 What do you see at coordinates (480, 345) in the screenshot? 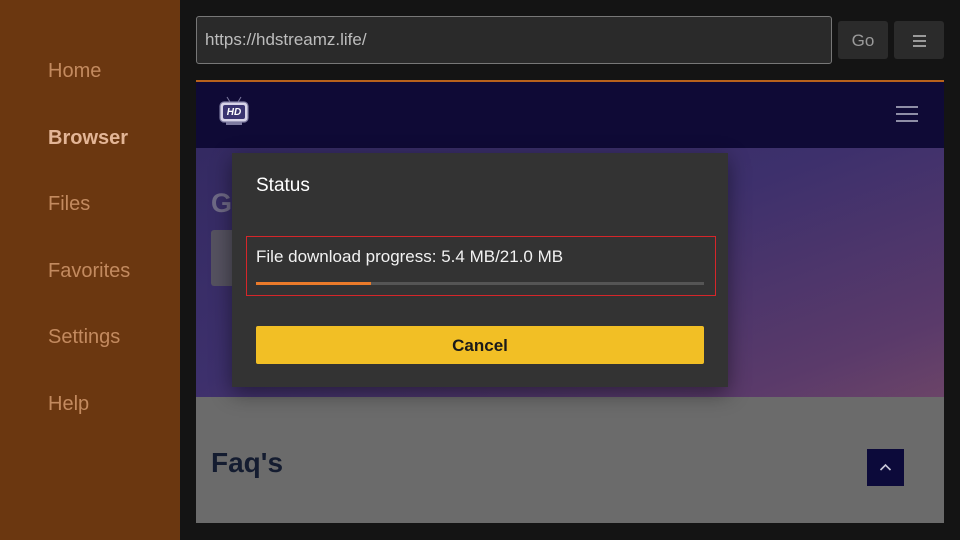
I see `cancel-button: Cancel` at bounding box center [480, 345].